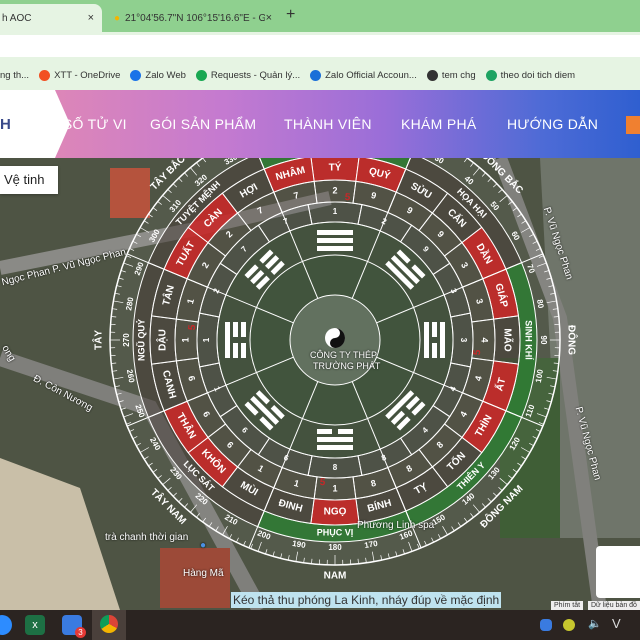  What do you see at coordinates (614, 605) in the screenshot?
I see `map-data-link: Dữ liệu bản đồ` at bounding box center [614, 605].